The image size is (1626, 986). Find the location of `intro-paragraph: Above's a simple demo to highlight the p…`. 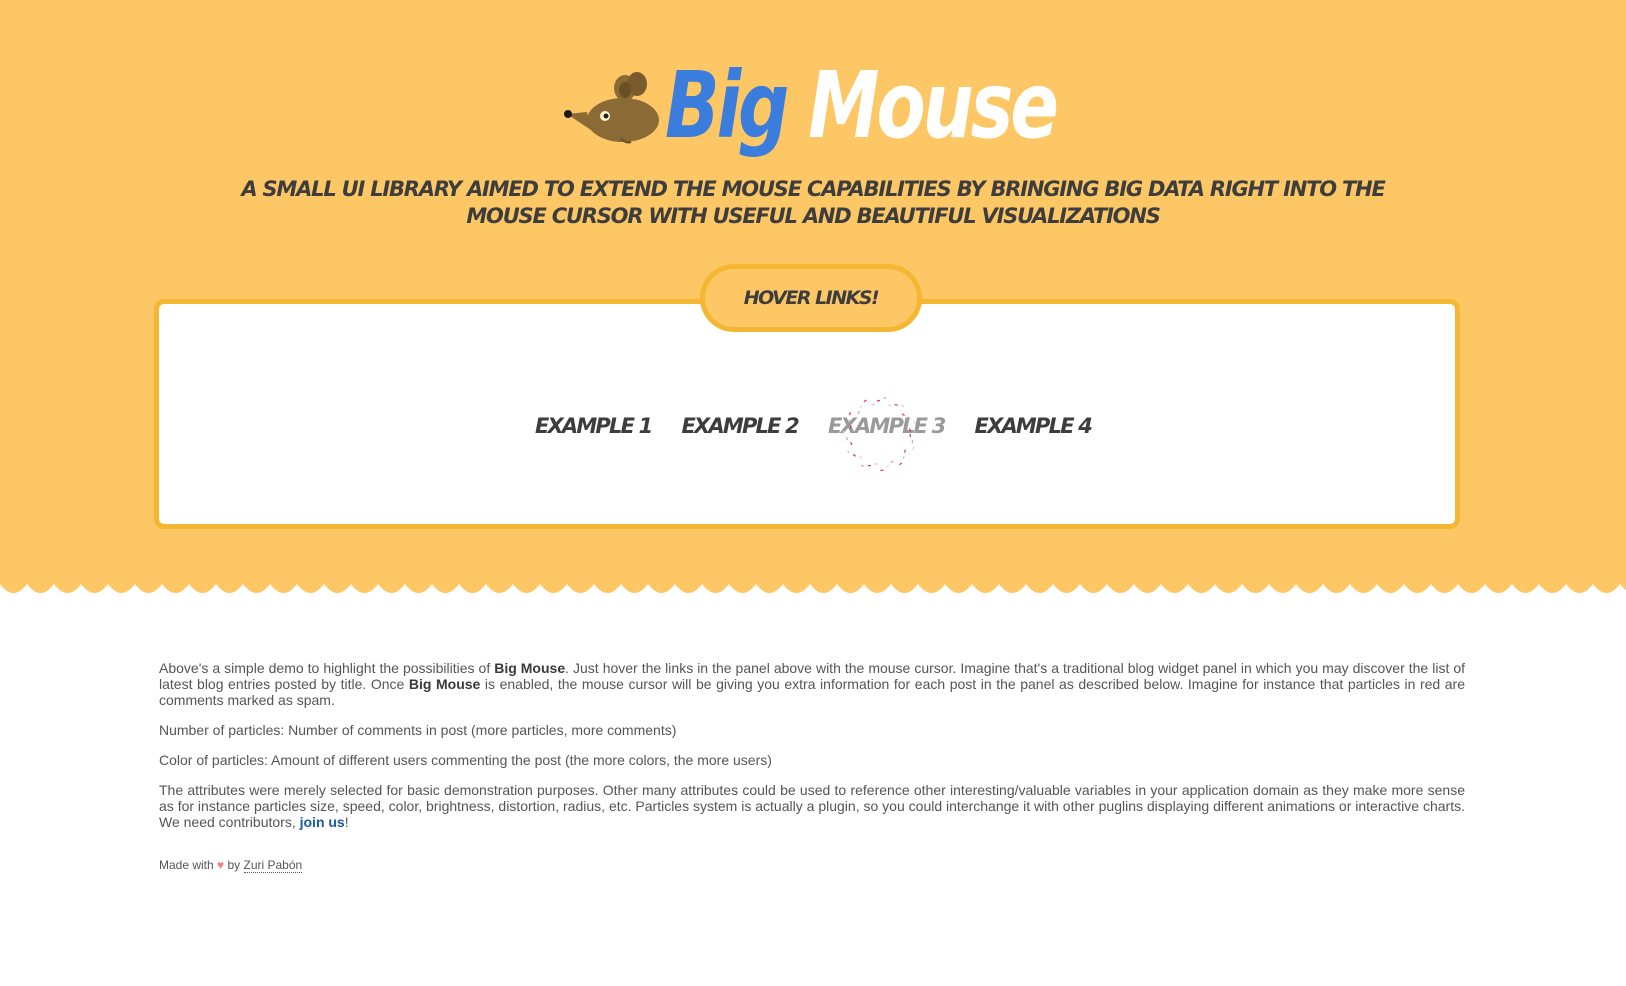

intro-paragraph: Above's a simple demo to highlight the p… is located at coordinates (812, 684).